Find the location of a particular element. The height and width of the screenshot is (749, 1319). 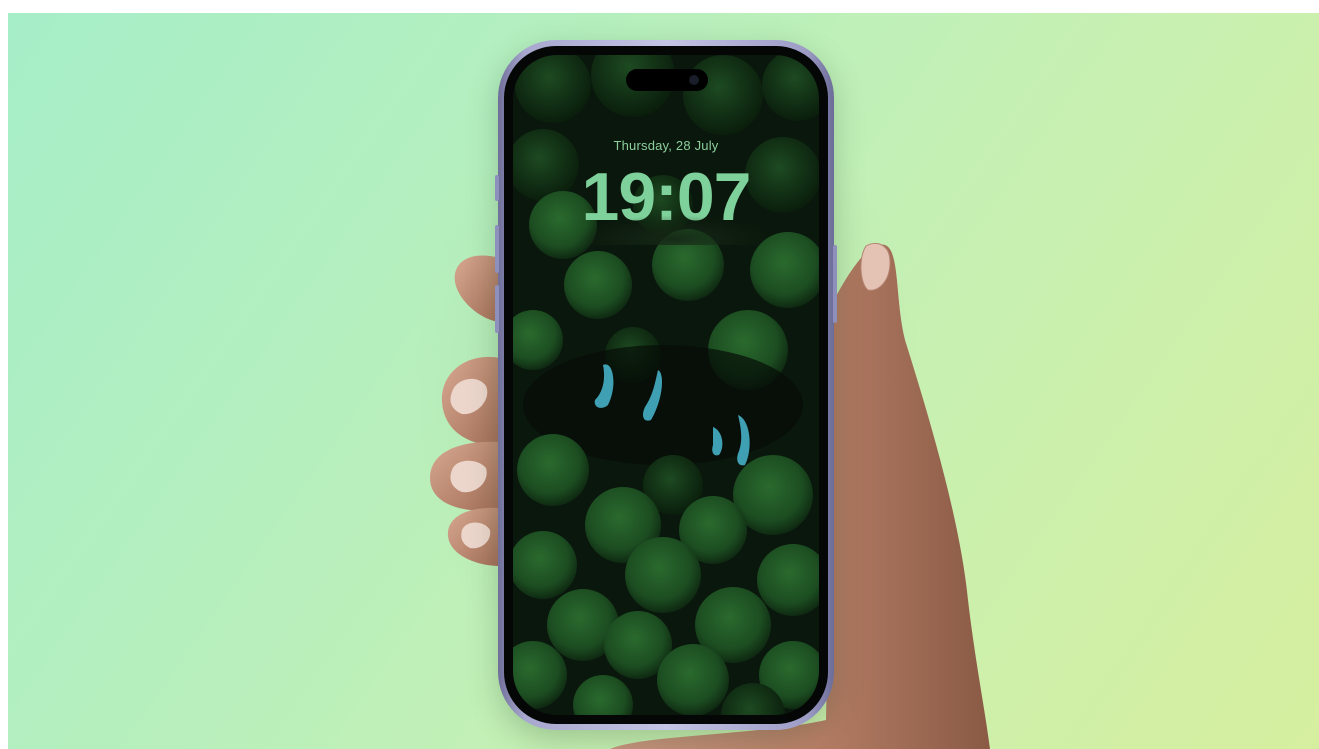

dynamic-island is located at coordinates (667, 80).